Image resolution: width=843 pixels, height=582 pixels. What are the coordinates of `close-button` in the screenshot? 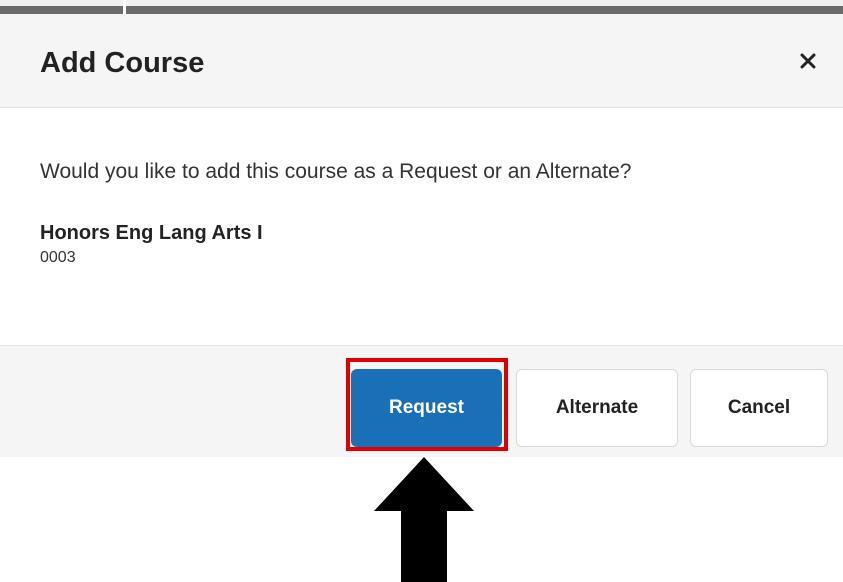 It's located at (808, 61).